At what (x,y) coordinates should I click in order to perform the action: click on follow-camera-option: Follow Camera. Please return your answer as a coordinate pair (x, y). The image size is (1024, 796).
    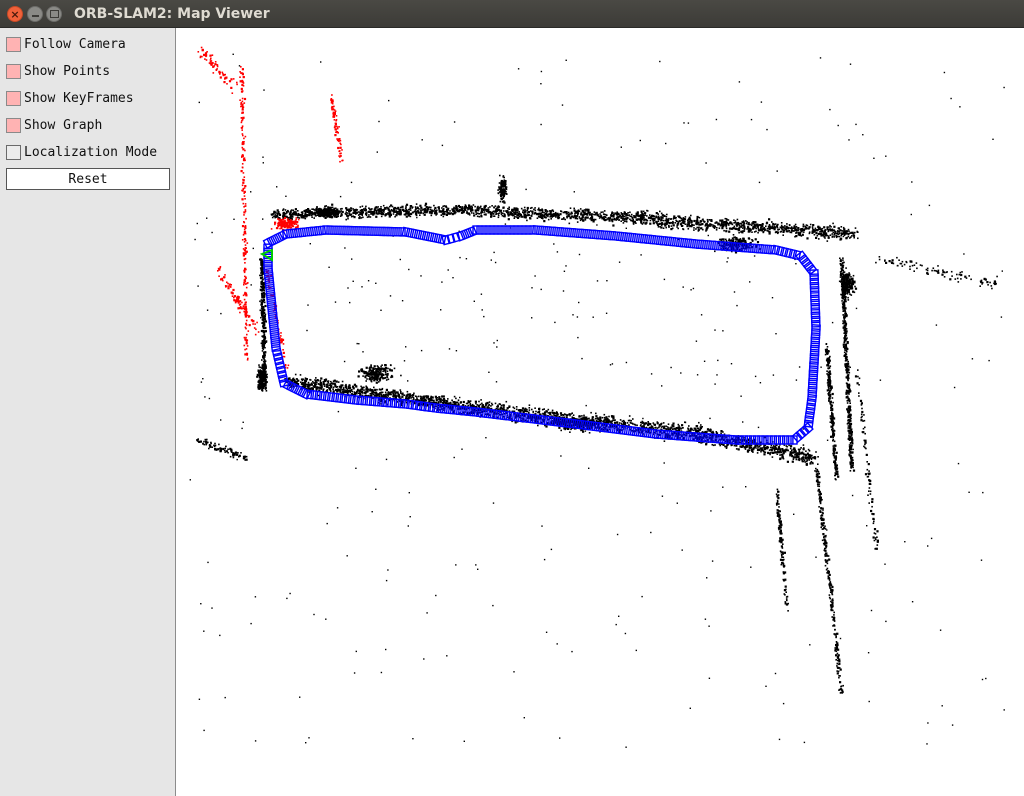
    Looking at the image, I should click on (88, 44).